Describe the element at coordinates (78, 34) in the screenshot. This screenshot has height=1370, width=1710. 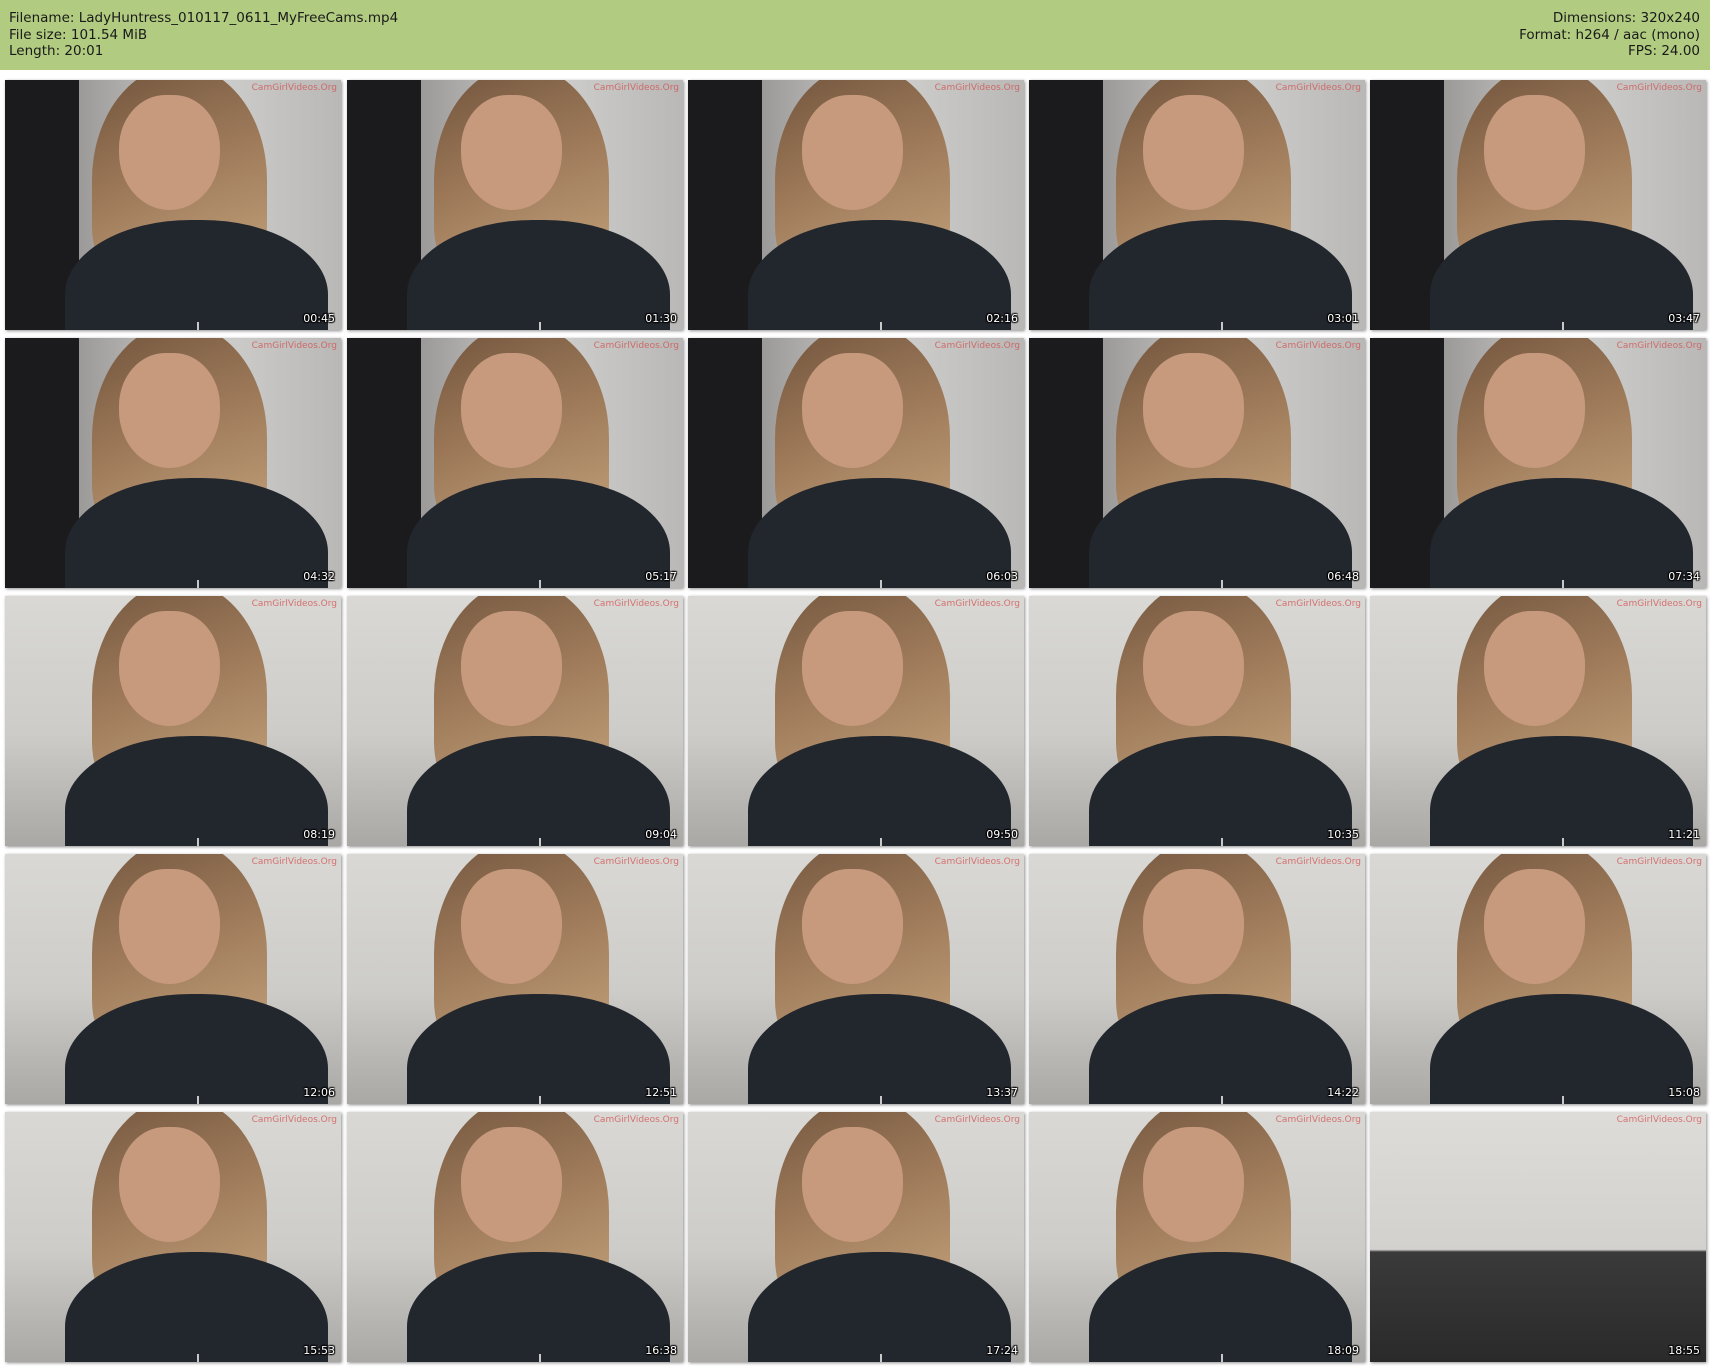
I see `filesize-label: File size: 101.54 MiB` at that location.